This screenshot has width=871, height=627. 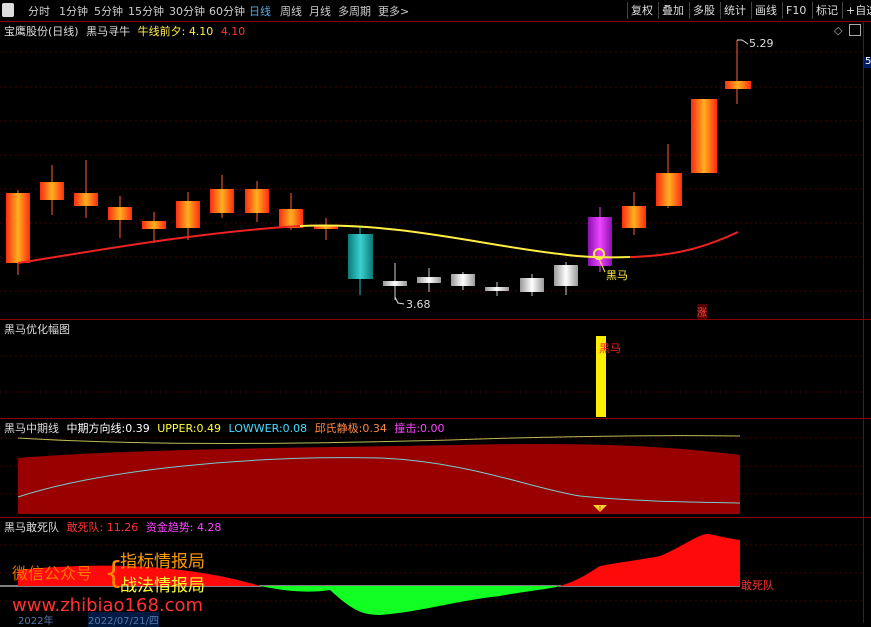 What do you see at coordinates (124, 619) in the screenshot?
I see `date-axis-current: 2022/07/21/四` at bounding box center [124, 619].